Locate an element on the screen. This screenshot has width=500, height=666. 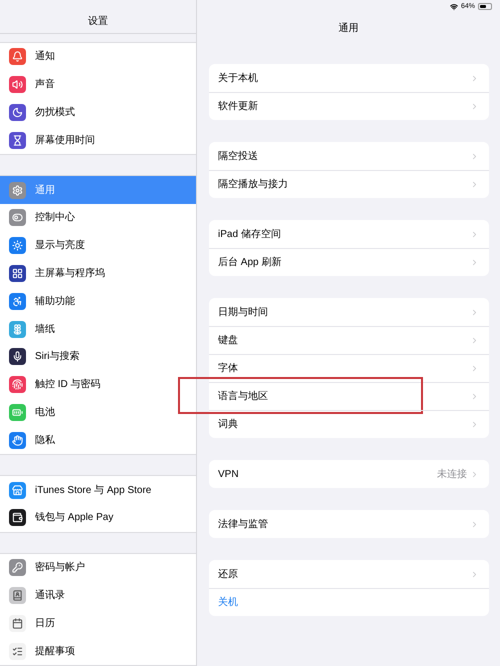
settings-row: 键盘 is located at coordinates (349, 340).